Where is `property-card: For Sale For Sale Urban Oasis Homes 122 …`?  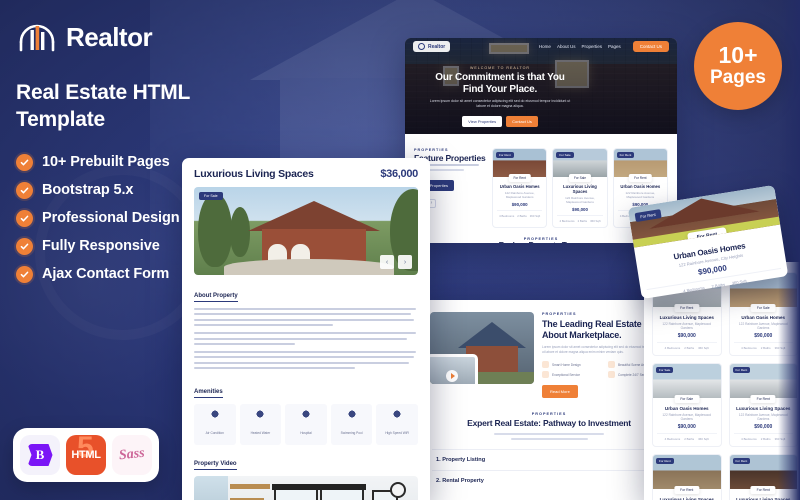 property-card: For Sale For Sale Urban Oasis Homes 122 … is located at coordinates (687, 405).